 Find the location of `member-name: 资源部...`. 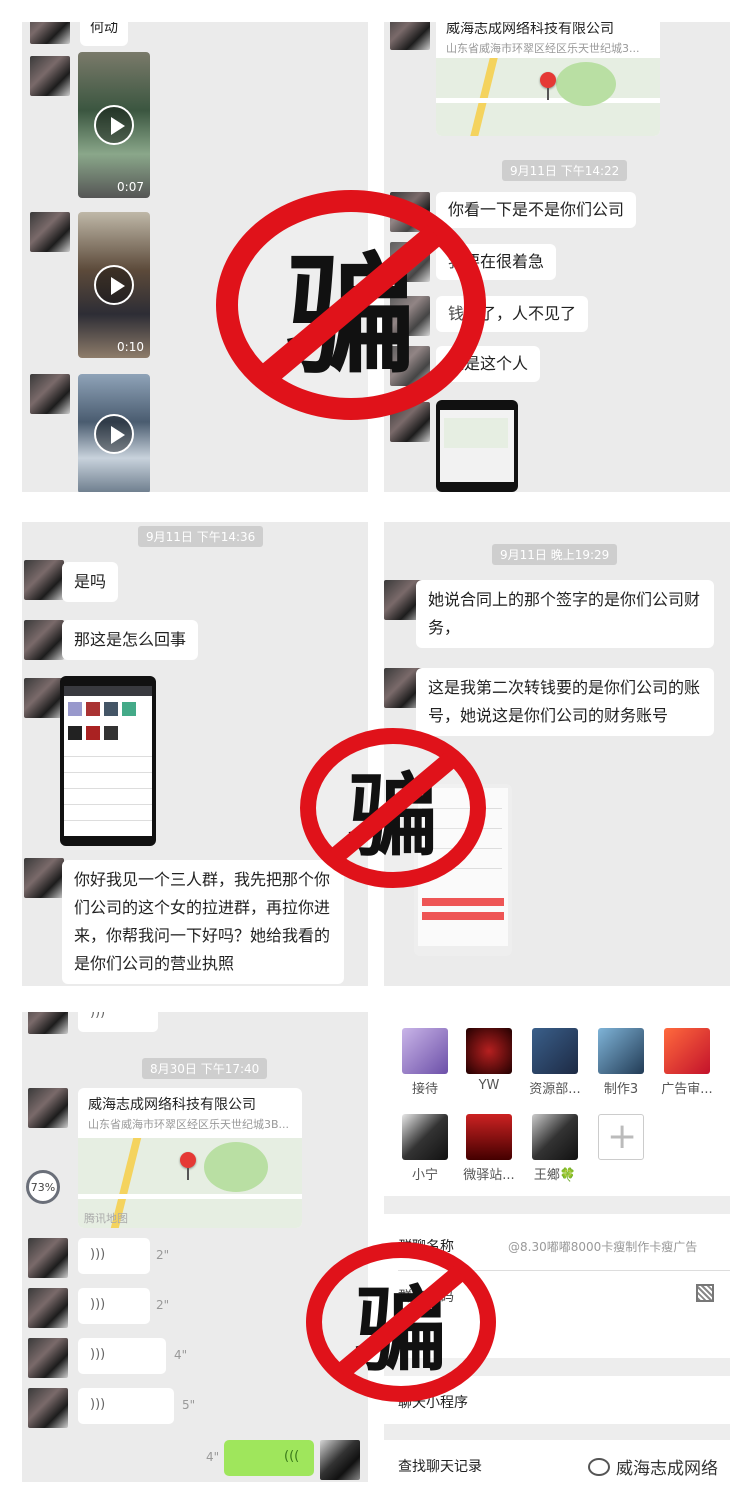

member-name: 资源部... is located at coordinates (555, 1089).